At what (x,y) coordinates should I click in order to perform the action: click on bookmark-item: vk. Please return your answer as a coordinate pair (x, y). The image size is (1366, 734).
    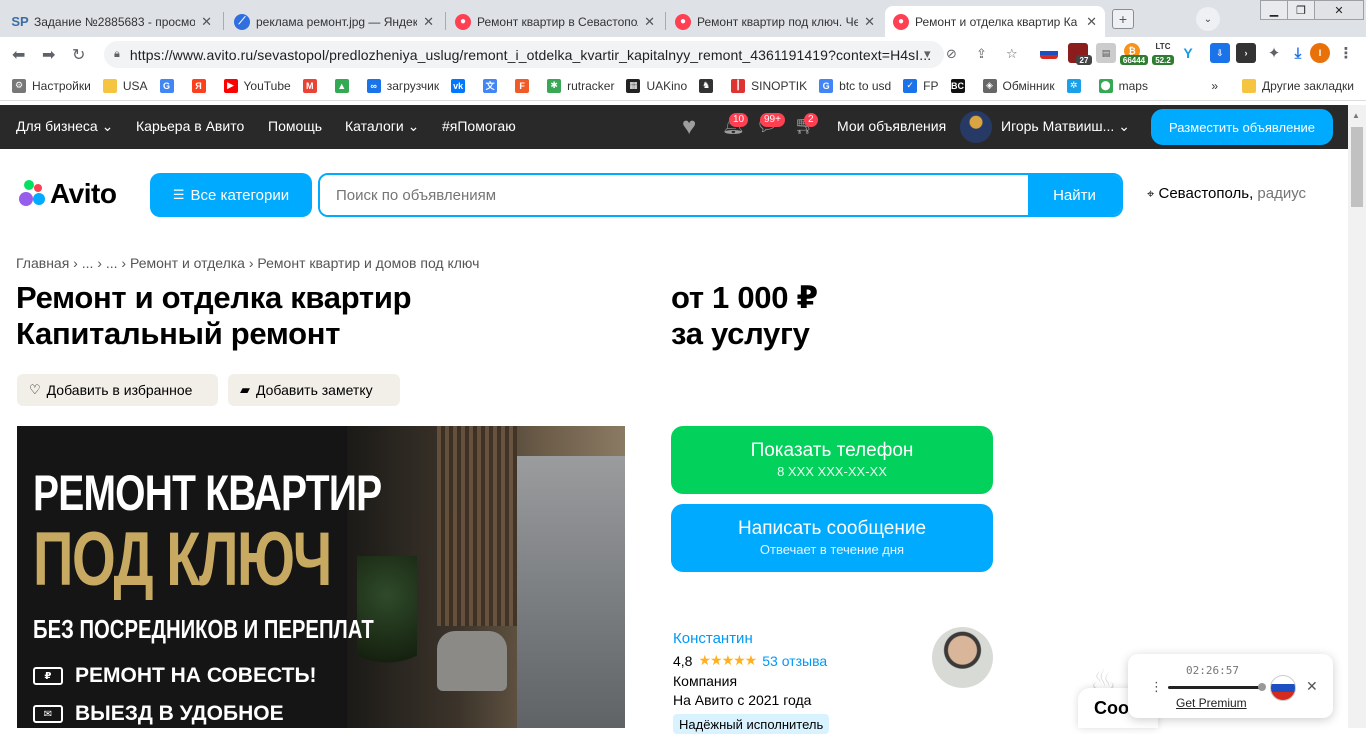
    Looking at the image, I should click on (461, 85).